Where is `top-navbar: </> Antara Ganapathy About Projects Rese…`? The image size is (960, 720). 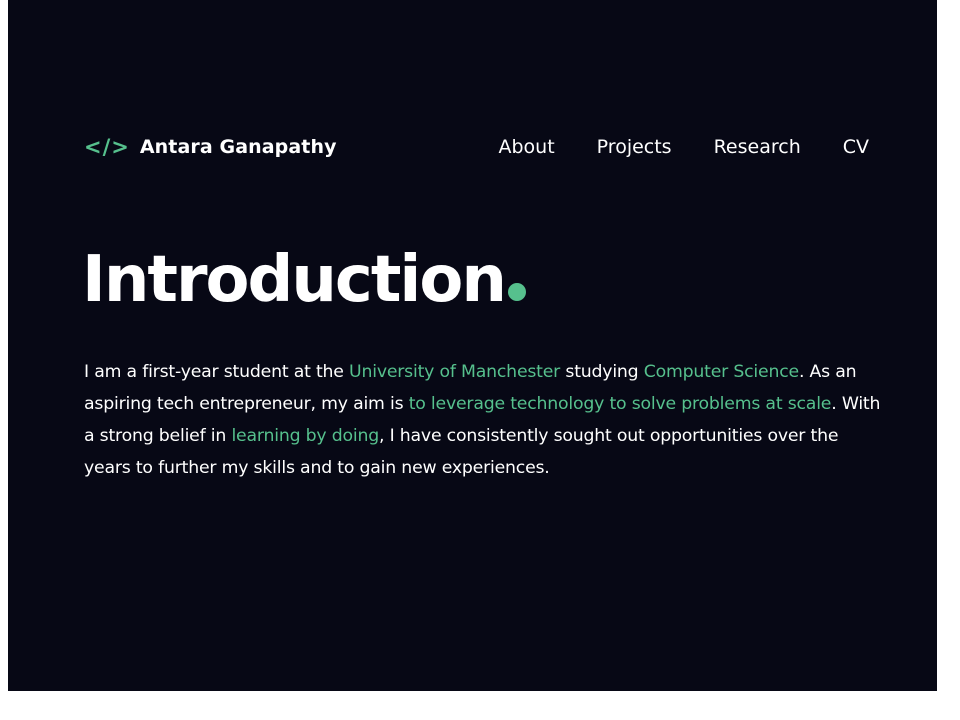
top-navbar: </> Antara Ganapathy About Projects Rese… is located at coordinates (476, 147).